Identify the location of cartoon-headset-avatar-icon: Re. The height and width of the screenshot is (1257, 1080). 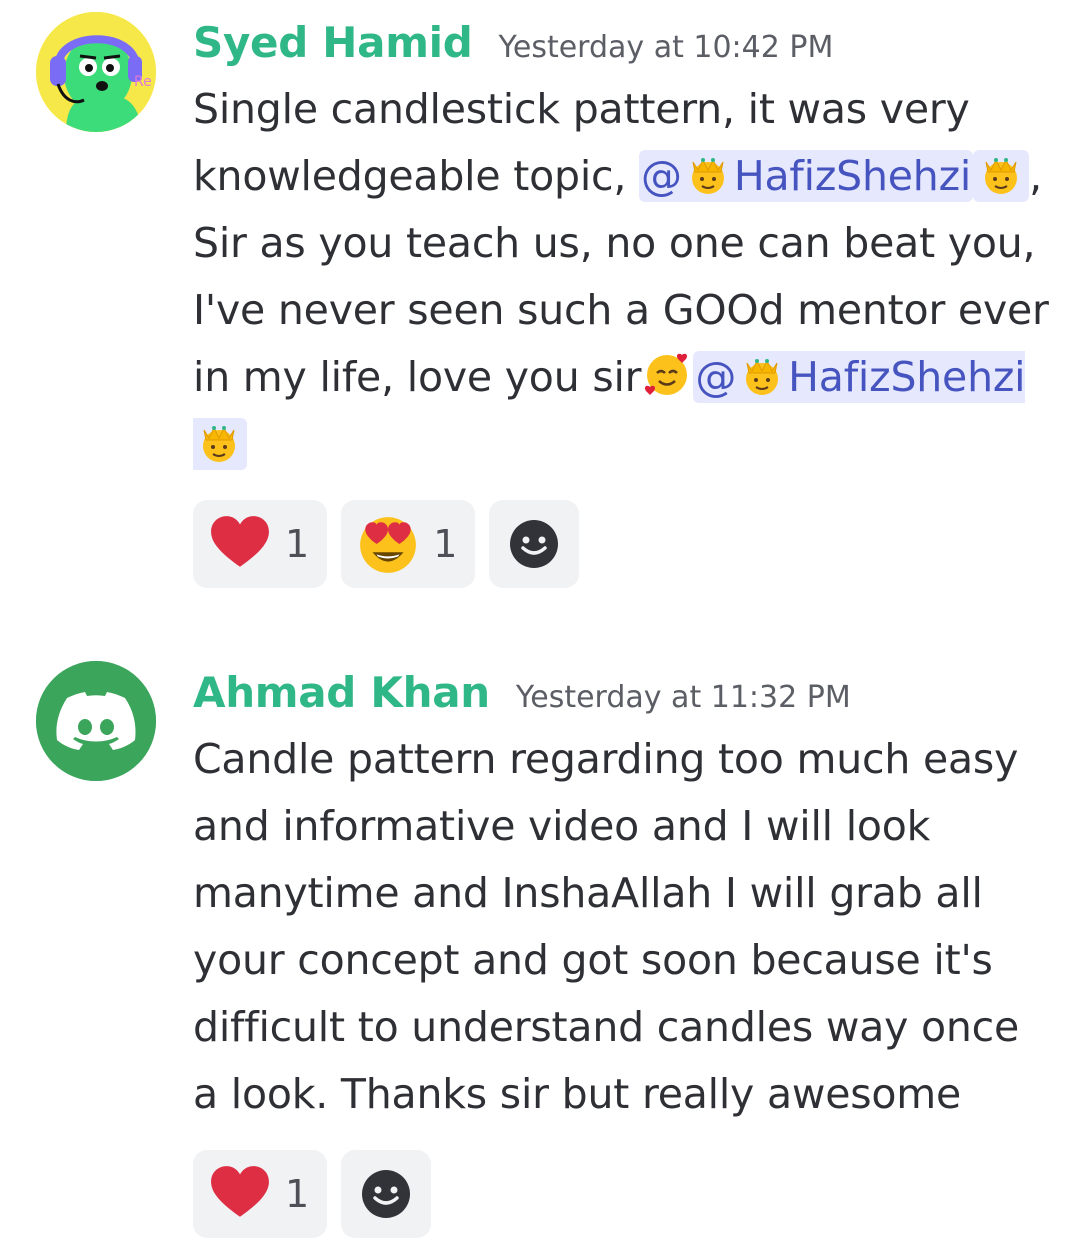
(96, 72).